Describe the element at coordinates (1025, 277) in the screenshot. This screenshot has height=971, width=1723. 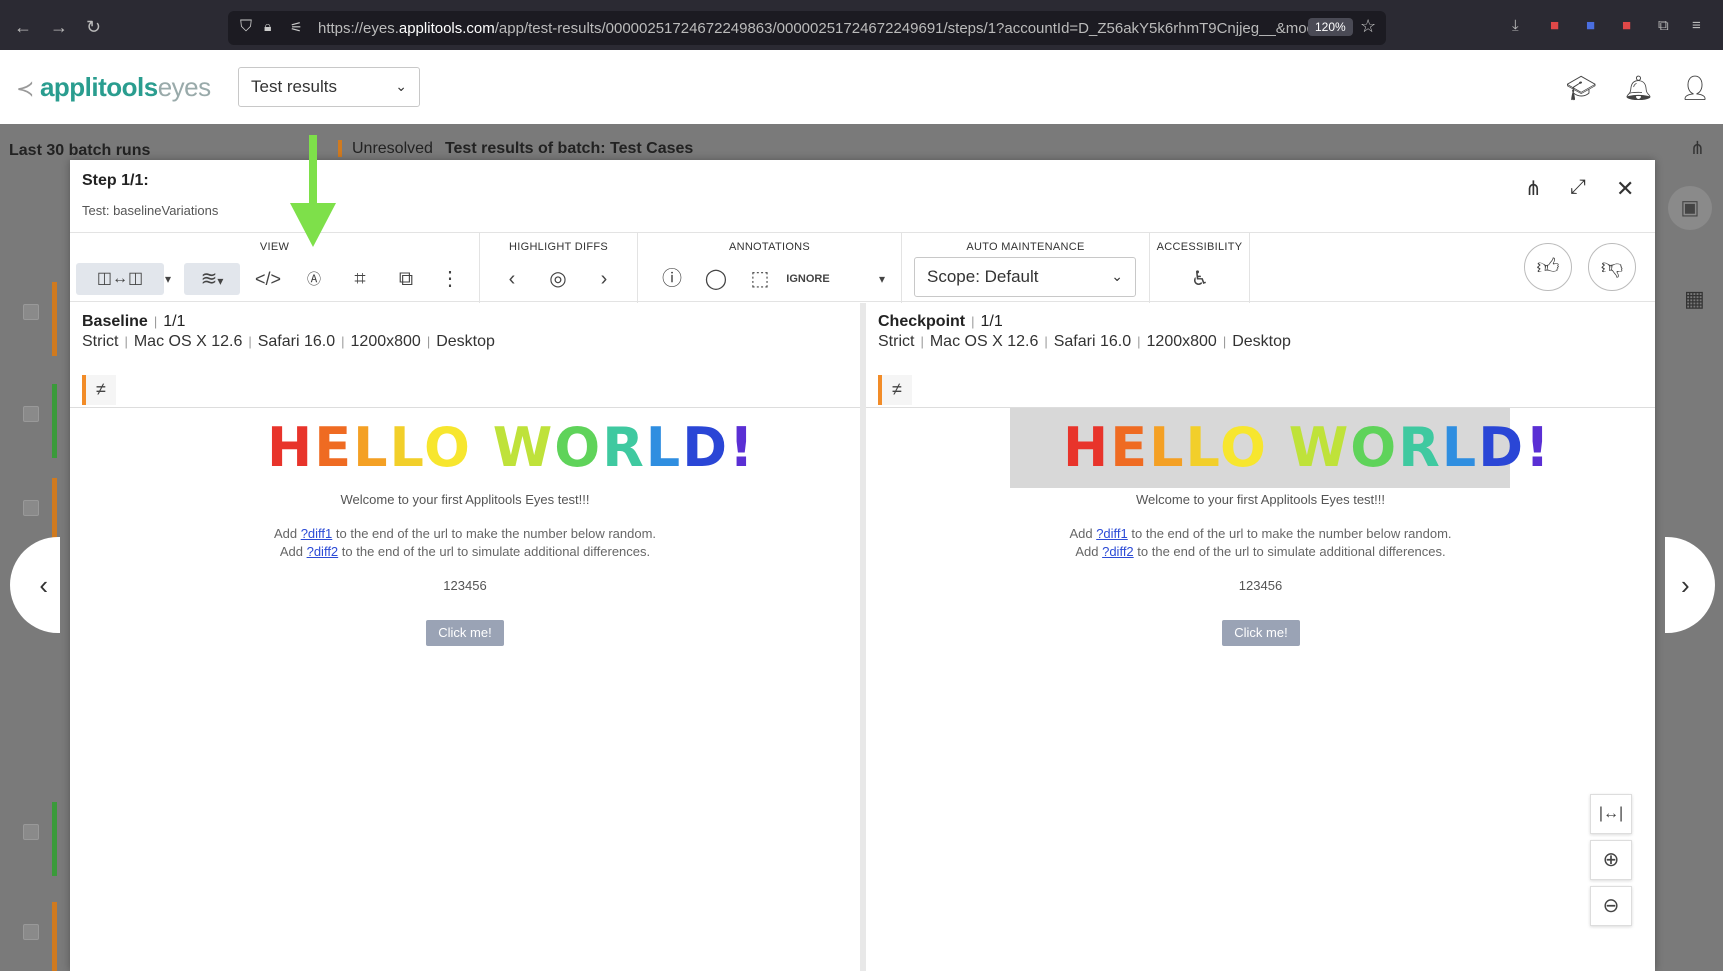
I see `scope-dropdown: Scope: Default ⌄` at that location.